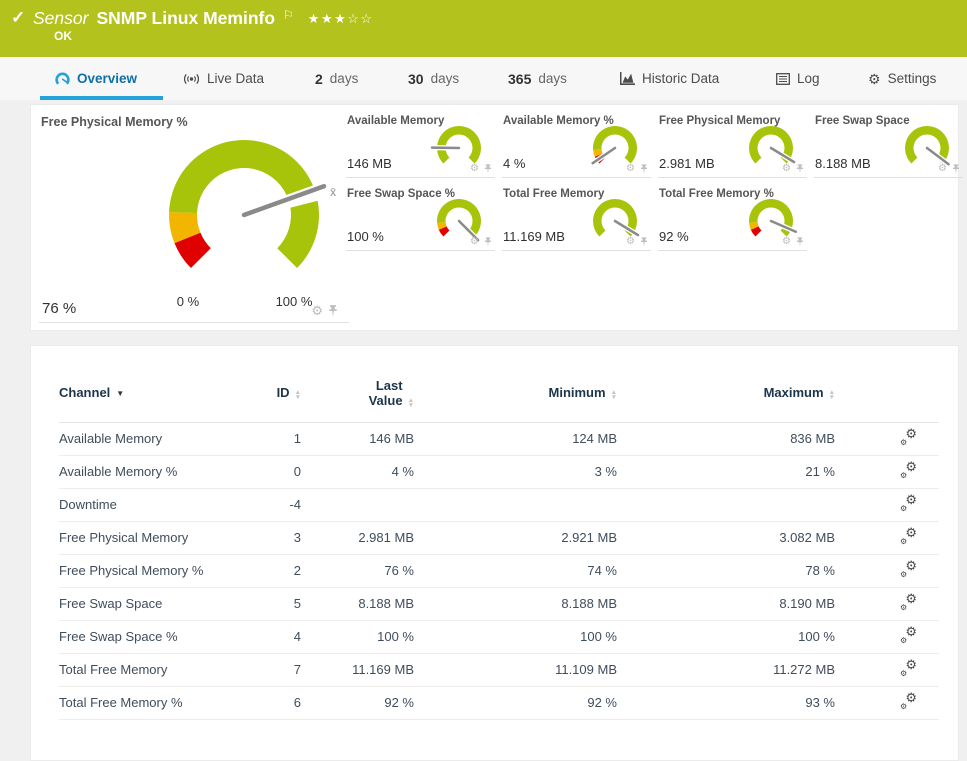 This screenshot has height=761, width=967. What do you see at coordinates (341, 19) in the screenshot?
I see `rating-stars: ★★★☆☆` at bounding box center [341, 19].